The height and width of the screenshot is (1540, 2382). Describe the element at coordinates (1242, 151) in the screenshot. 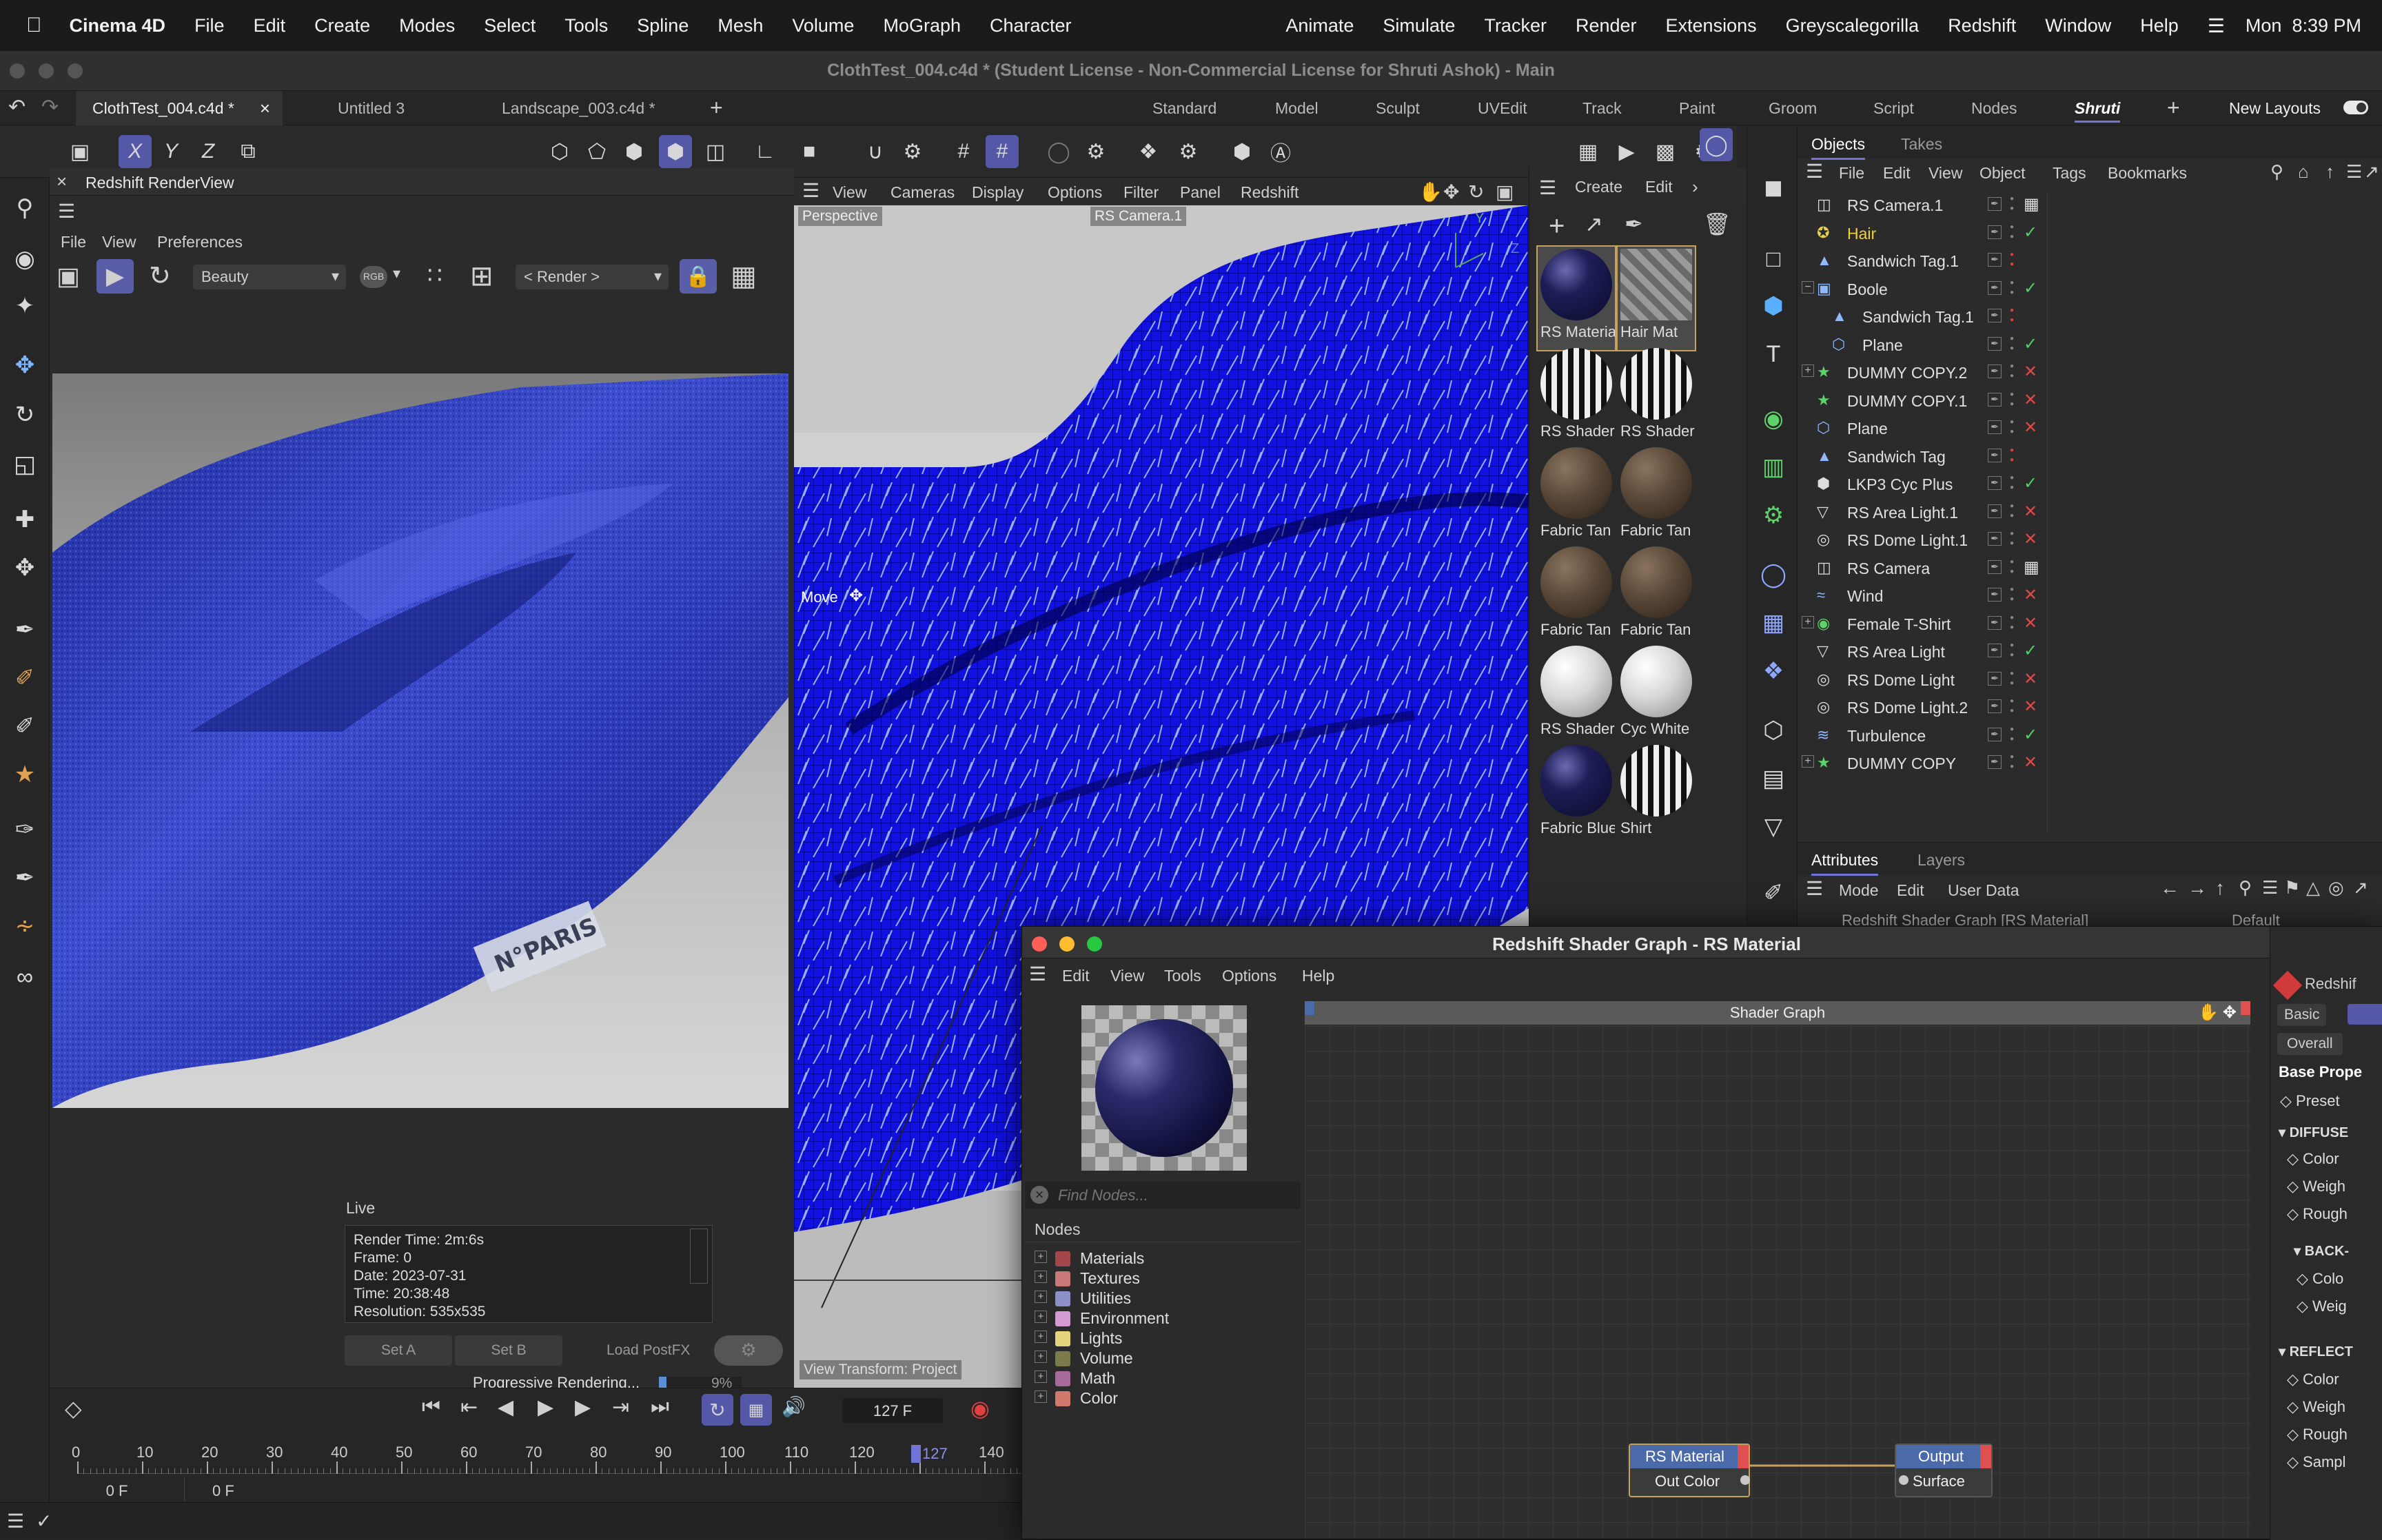

I see `lock-workplane-icon: ⬢` at that location.